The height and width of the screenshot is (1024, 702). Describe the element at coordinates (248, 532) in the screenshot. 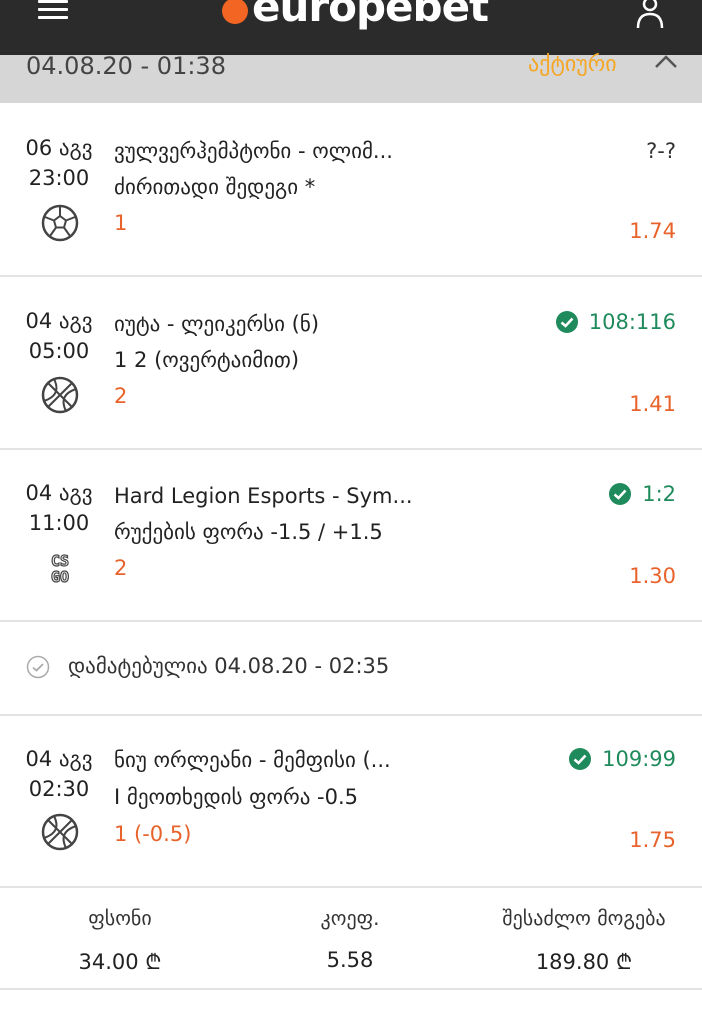

I see `bet-market: რუქების ფორა -1.5 / +1.5` at that location.